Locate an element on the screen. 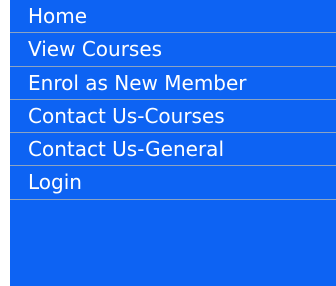 The height and width of the screenshot is (286, 336). nav-item-label: View Courses is located at coordinates (95, 49).